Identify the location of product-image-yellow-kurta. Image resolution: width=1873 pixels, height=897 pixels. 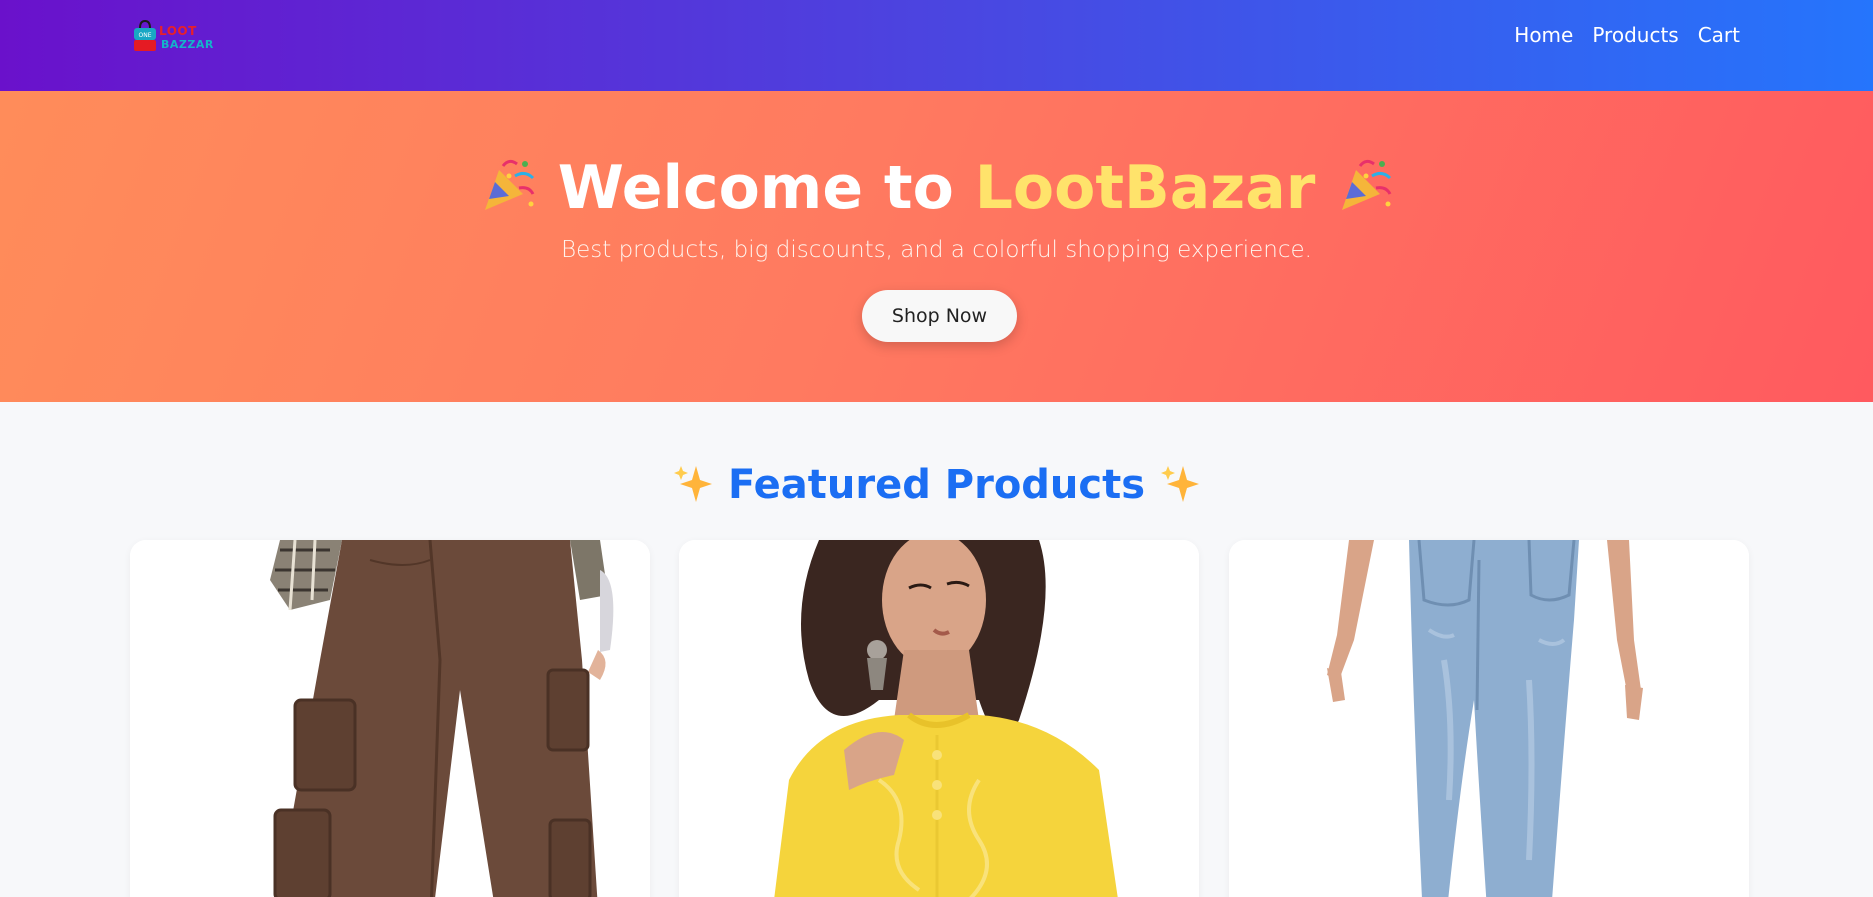
(939, 718).